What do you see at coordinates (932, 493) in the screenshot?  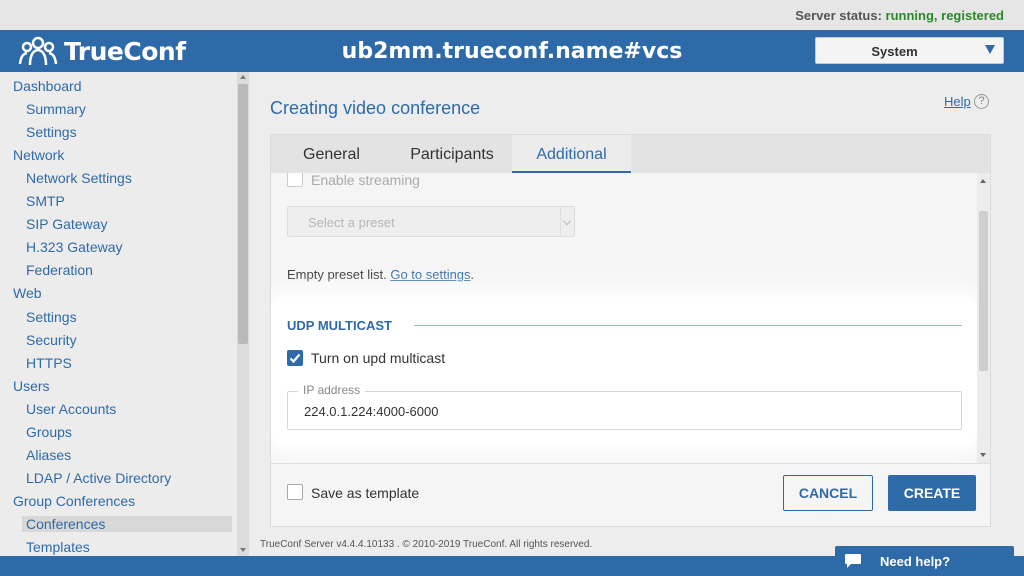 I see `create-button: CREATE` at bounding box center [932, 493].